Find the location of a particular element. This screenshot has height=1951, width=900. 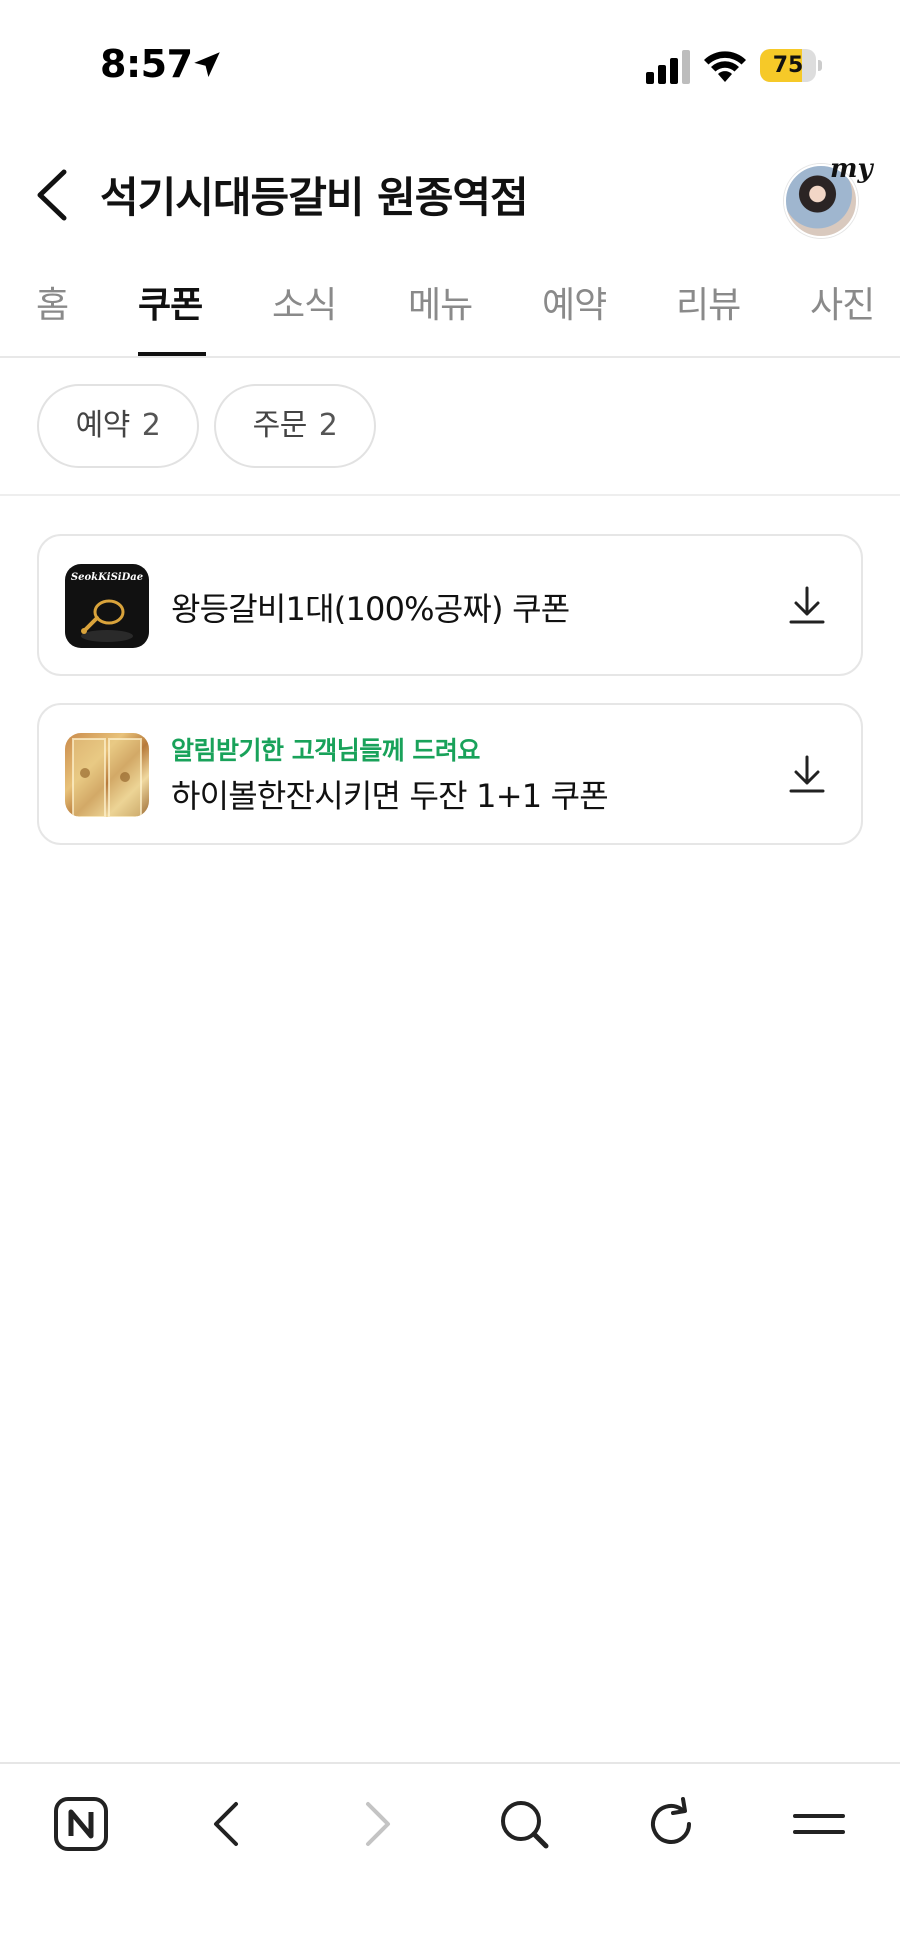

tab-bar: 홈 쿠폰 소식 메뉴 예약 리뷰 사진 is located at coordinates (450, 310).